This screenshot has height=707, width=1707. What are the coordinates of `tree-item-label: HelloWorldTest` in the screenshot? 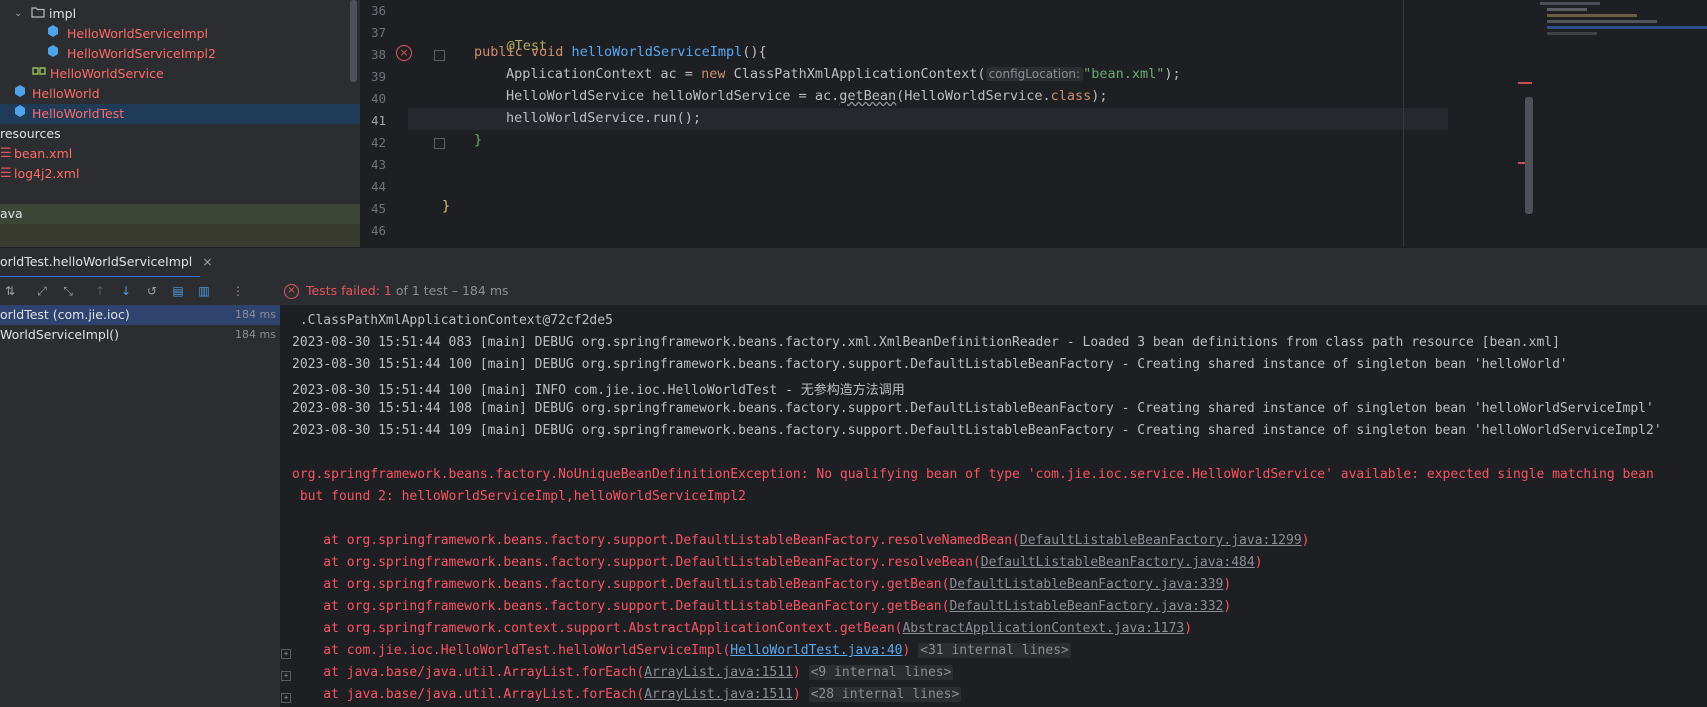 It's located at (78, 113).